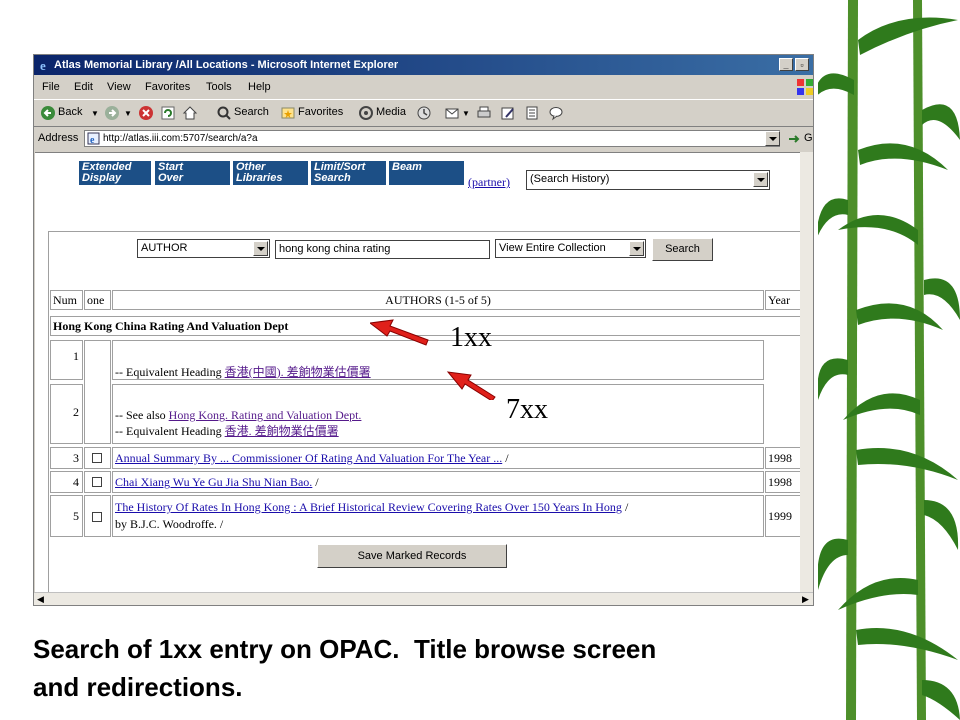 This screenshot has height=720, width=960. I want to click on menu-view: View, so click(119, 87).